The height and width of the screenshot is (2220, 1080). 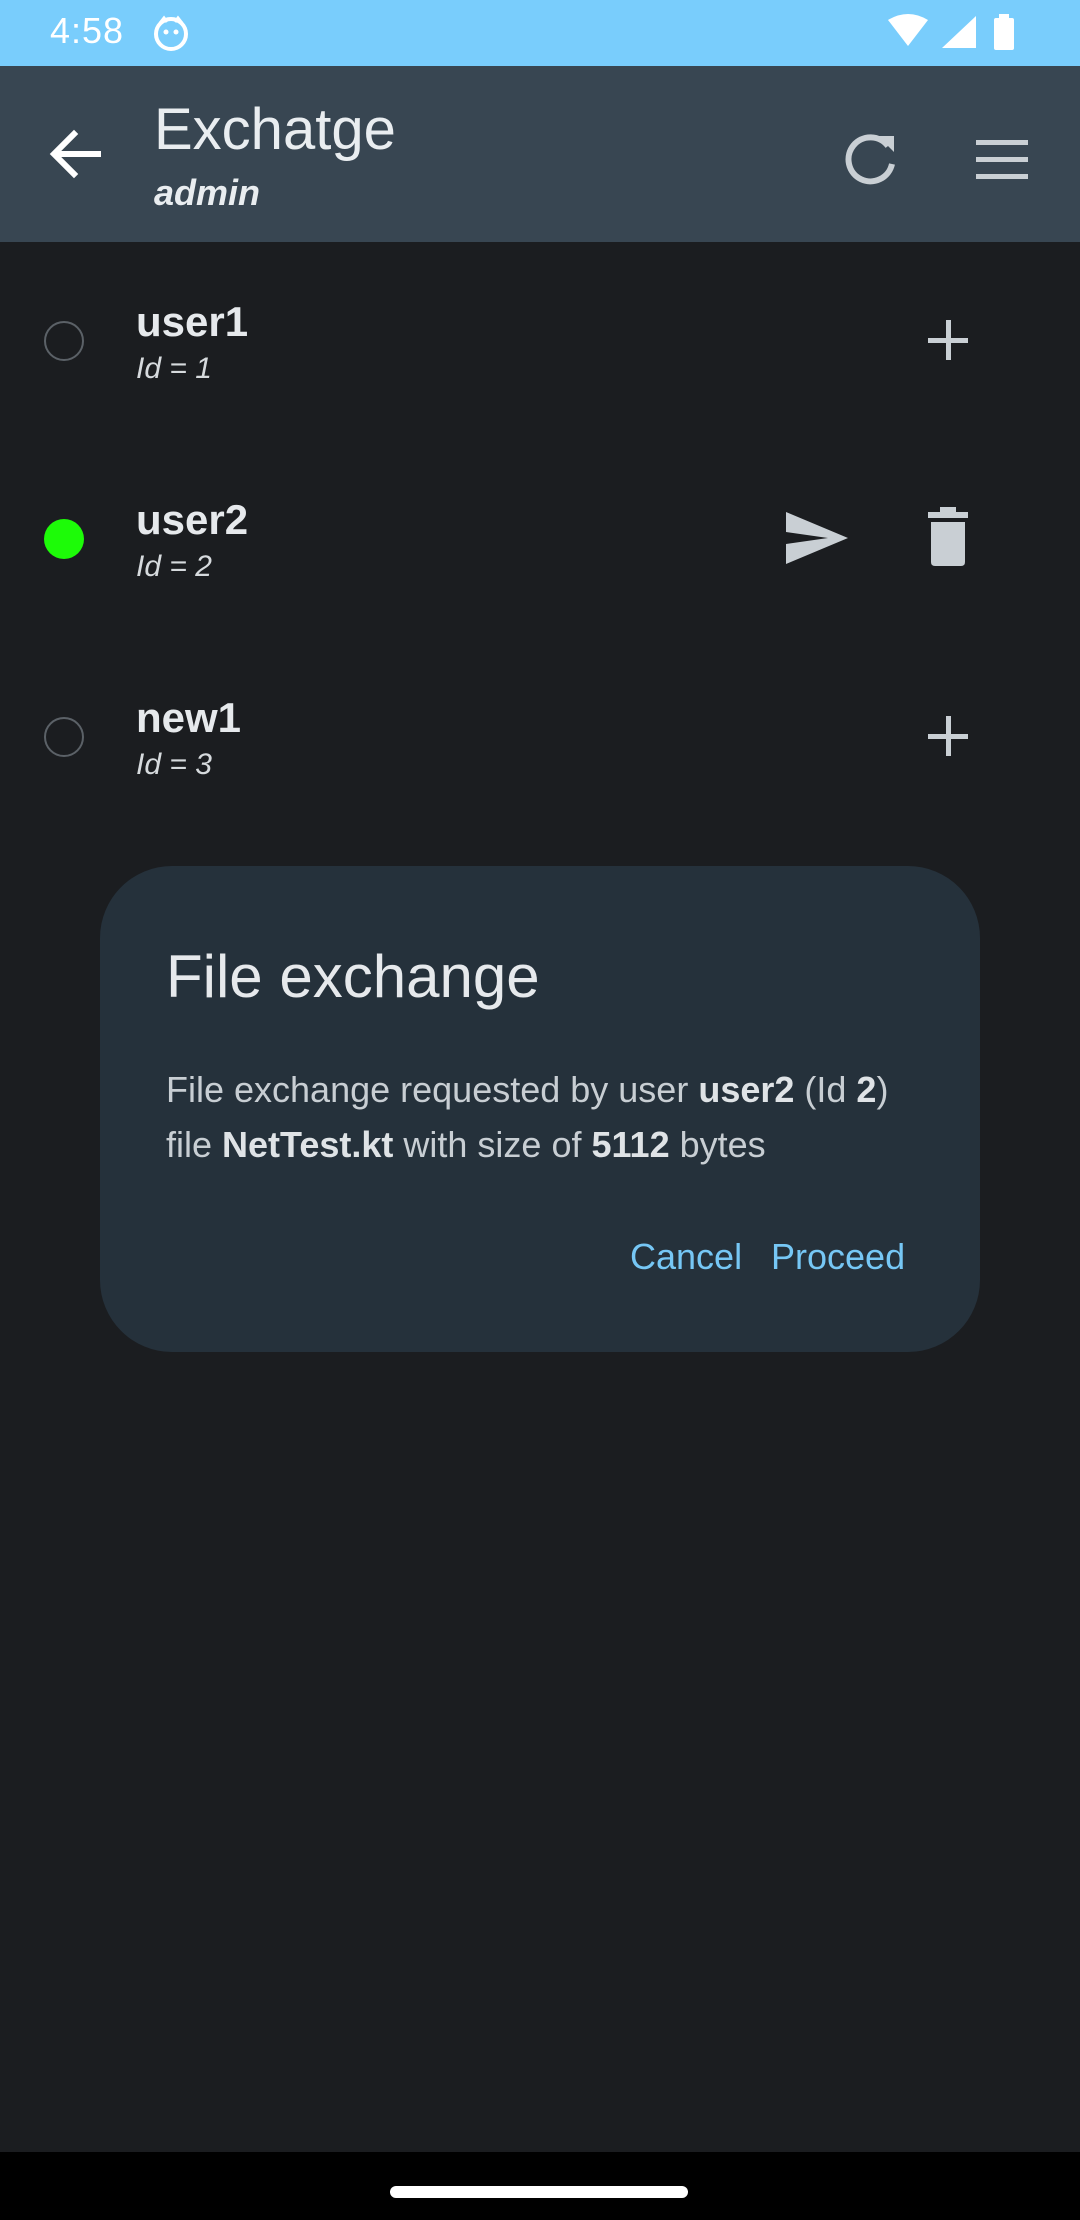 What do you see at coordinates (540, 737) in the screenshot?
I see `list-item: new1 Id = 3` at bounding box center [540, 737].